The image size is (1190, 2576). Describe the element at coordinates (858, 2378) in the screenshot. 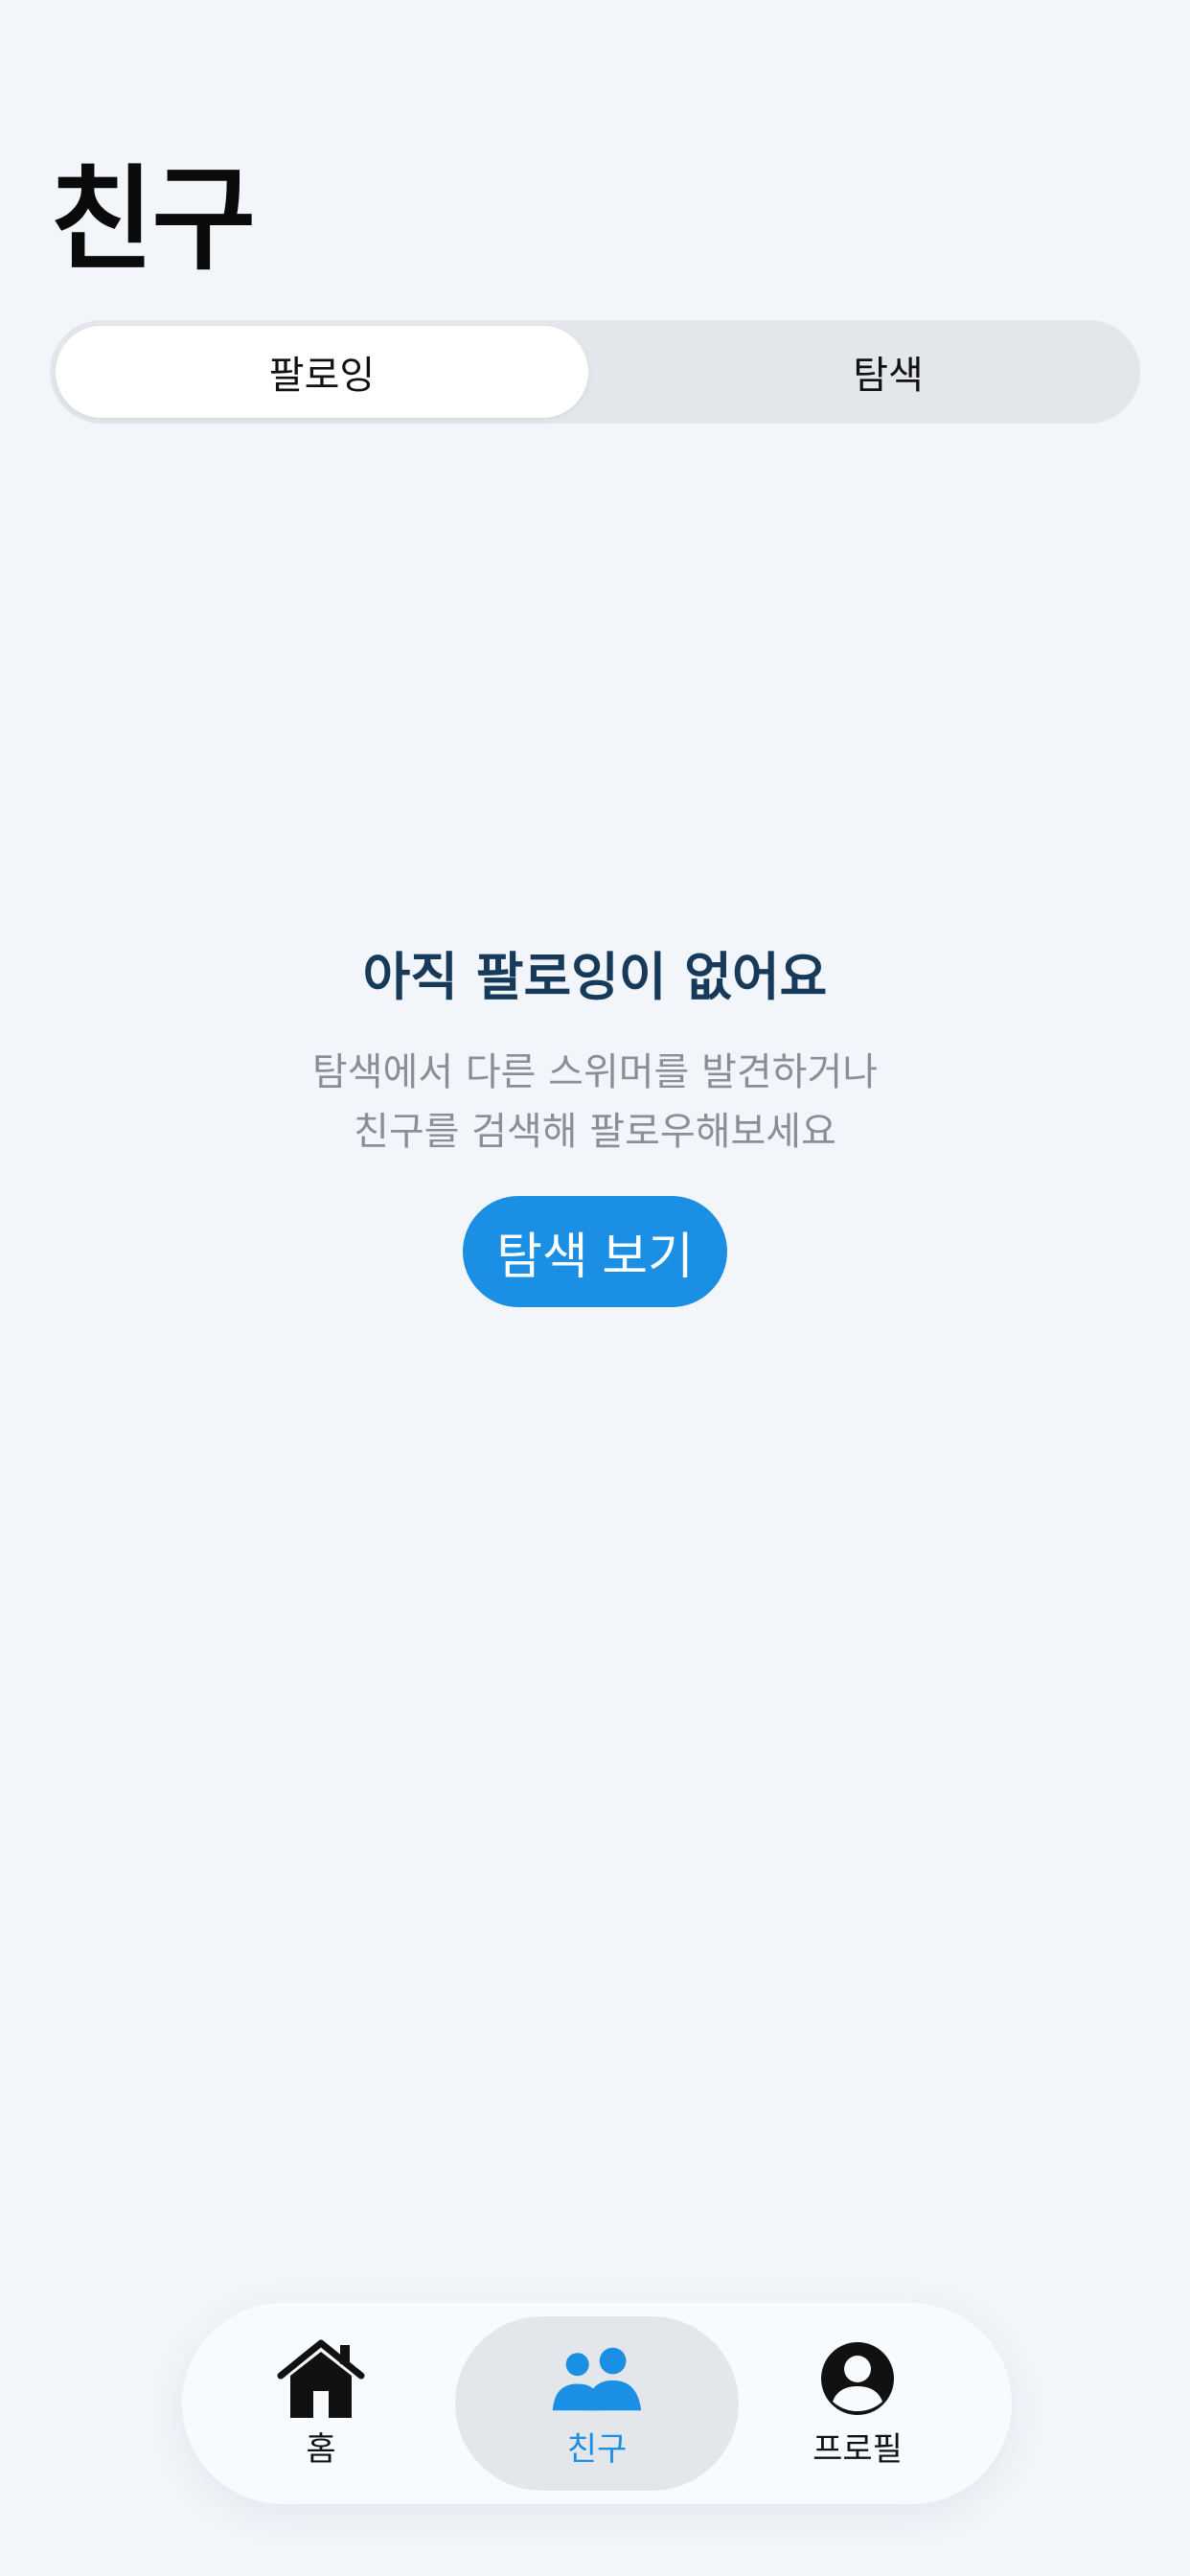

I see `person-circle-icon` at that location.